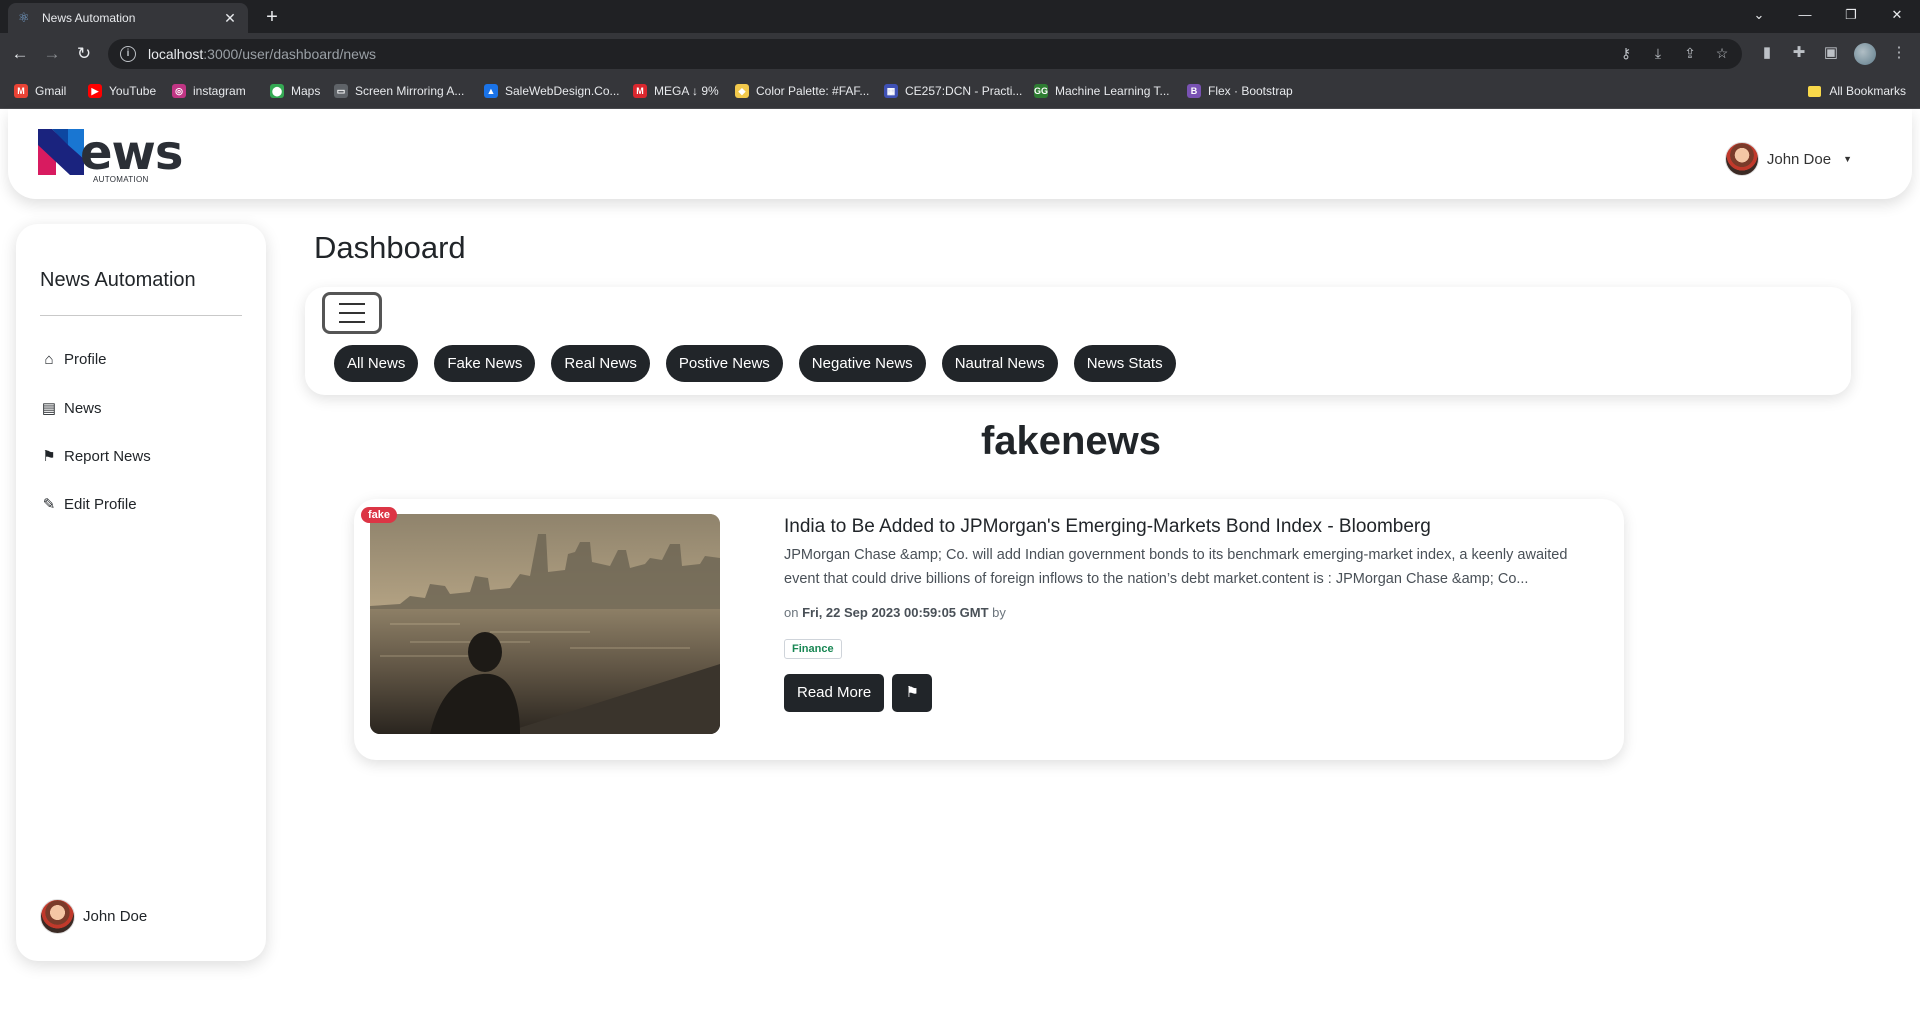 This screenshot has height=1032, width=1920. I want to click on sidebar-user: John Doe, so click(93, 916).